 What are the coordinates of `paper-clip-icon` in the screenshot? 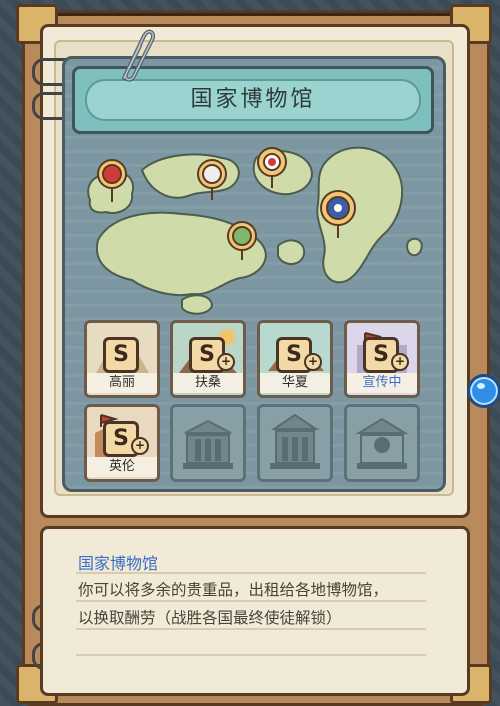 It's located at (138, 55).